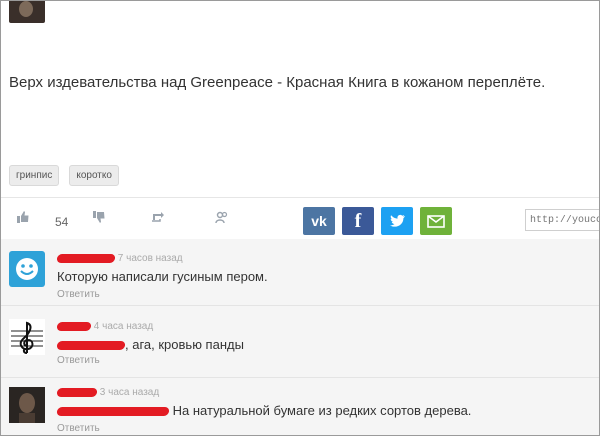 This screenshot has height=436, width=600. I want to click on comment-time: 7 часов назад, so click(150, 258).